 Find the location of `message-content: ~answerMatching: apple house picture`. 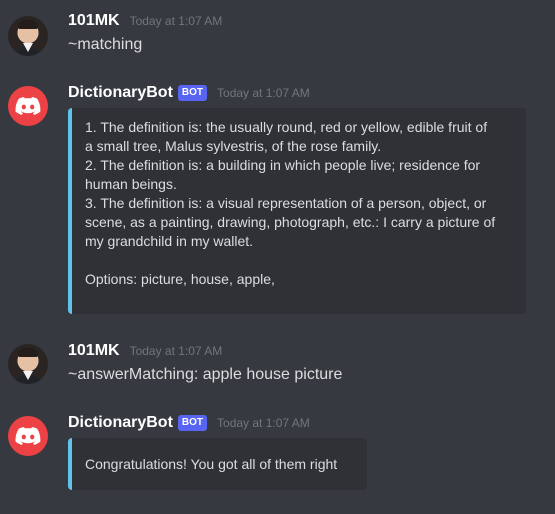

message-content: ~answerMatching: apple house picture is located at coordinates (205, 374).